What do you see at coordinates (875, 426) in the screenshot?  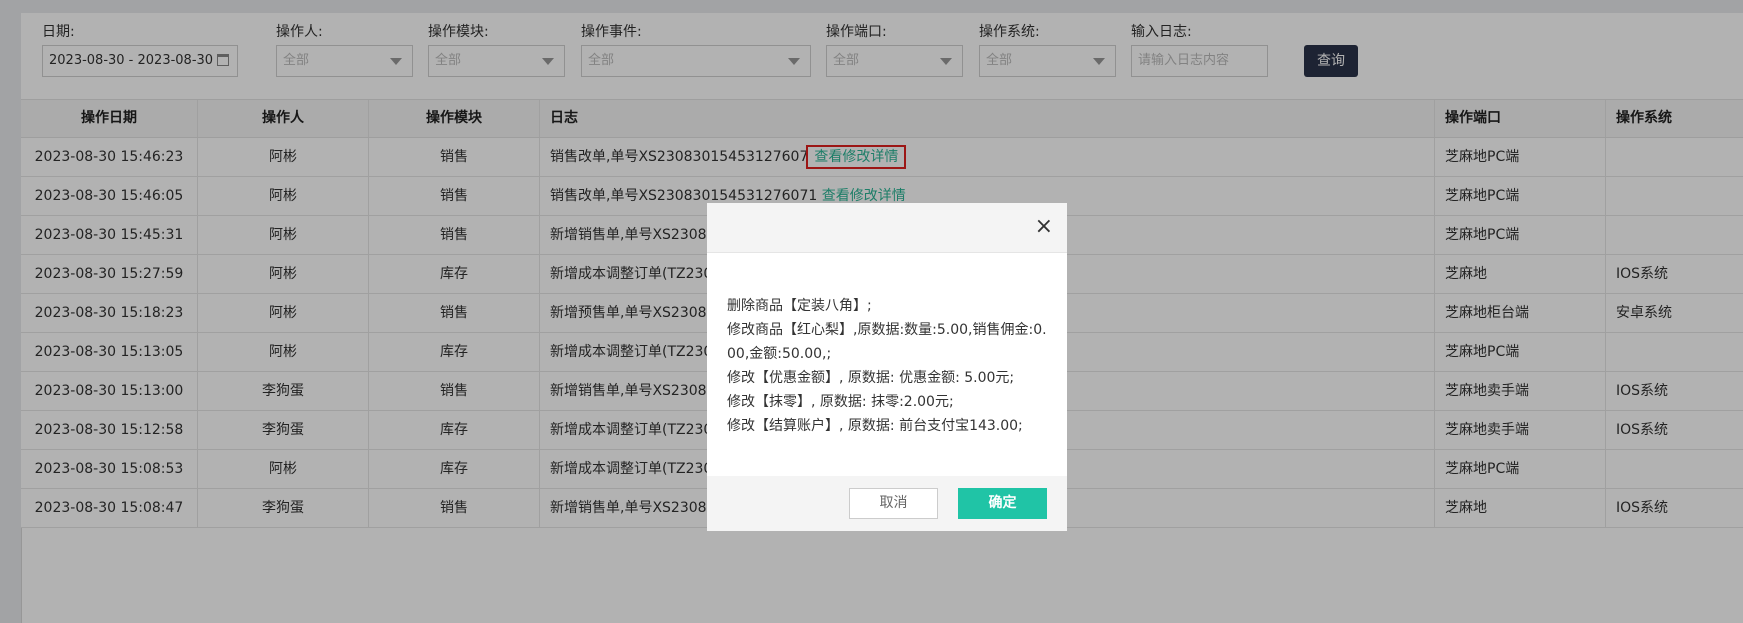 I see `modal-line: 修改【结算账户】, 原数据: 前台支付宝143.00;` at bounding box center [875, 426].